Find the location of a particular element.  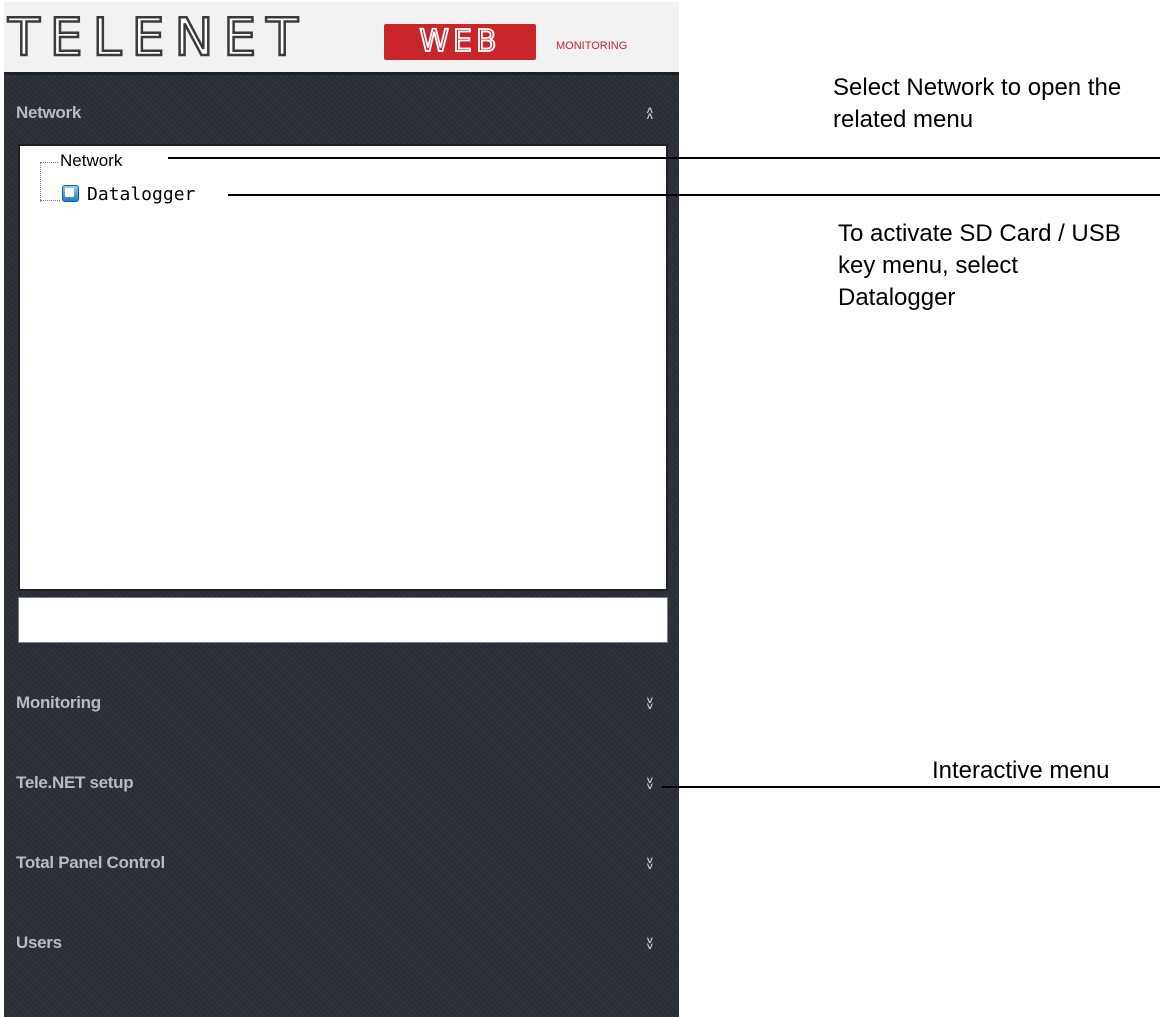

tree-filter-input is located at coordinates (343, 620).